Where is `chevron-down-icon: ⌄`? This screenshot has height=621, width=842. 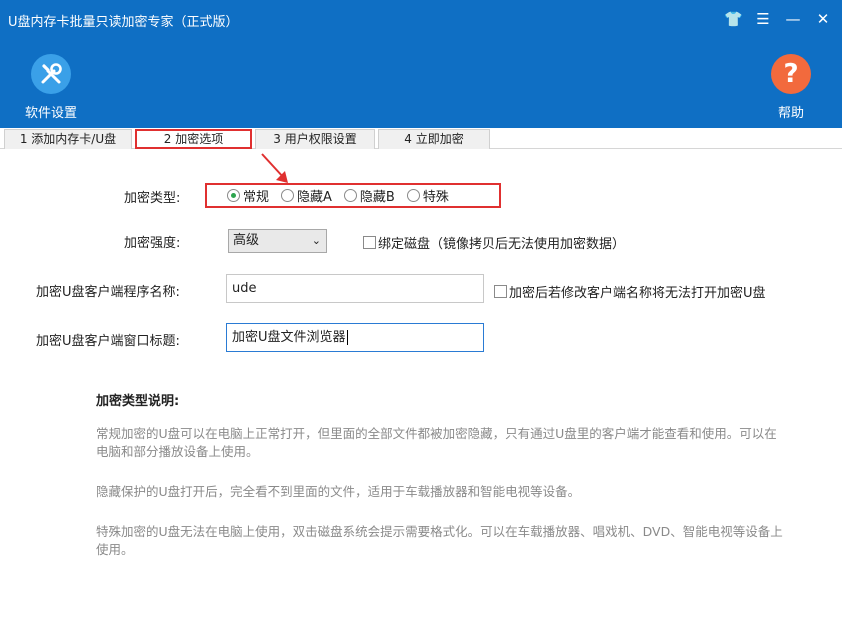 chevron-down-icon: ⌄ is located at coordinates (316, 240).